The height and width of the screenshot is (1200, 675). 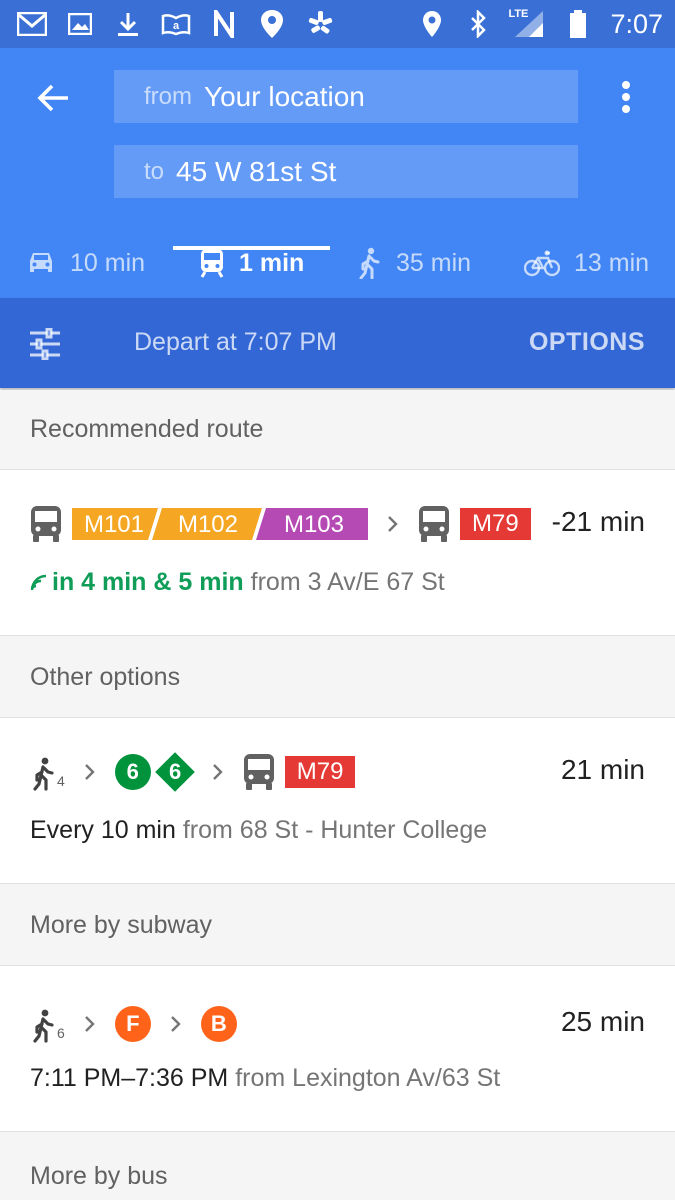 What do you see at coordinates (38, 582) in the screenshot?
I see `live-signal-icon` at bounding box center [38, 582].